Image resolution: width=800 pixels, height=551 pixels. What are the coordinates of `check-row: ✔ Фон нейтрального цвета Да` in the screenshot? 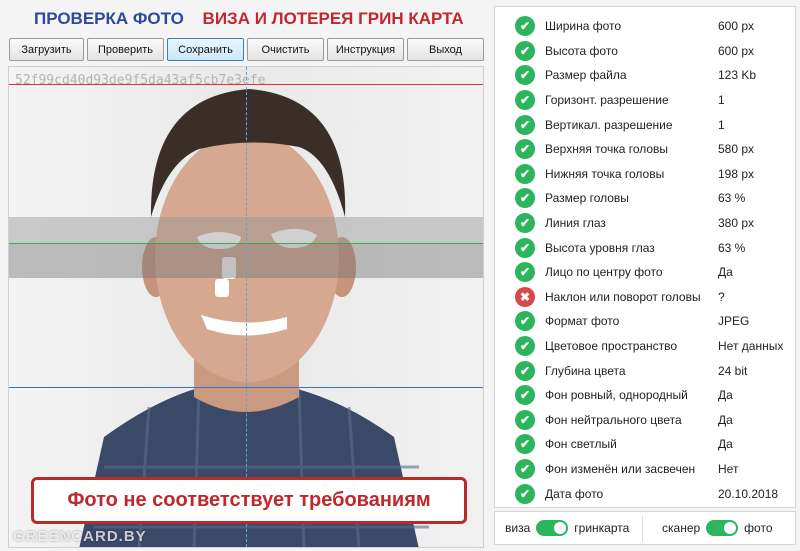 It's located at (645, 420).